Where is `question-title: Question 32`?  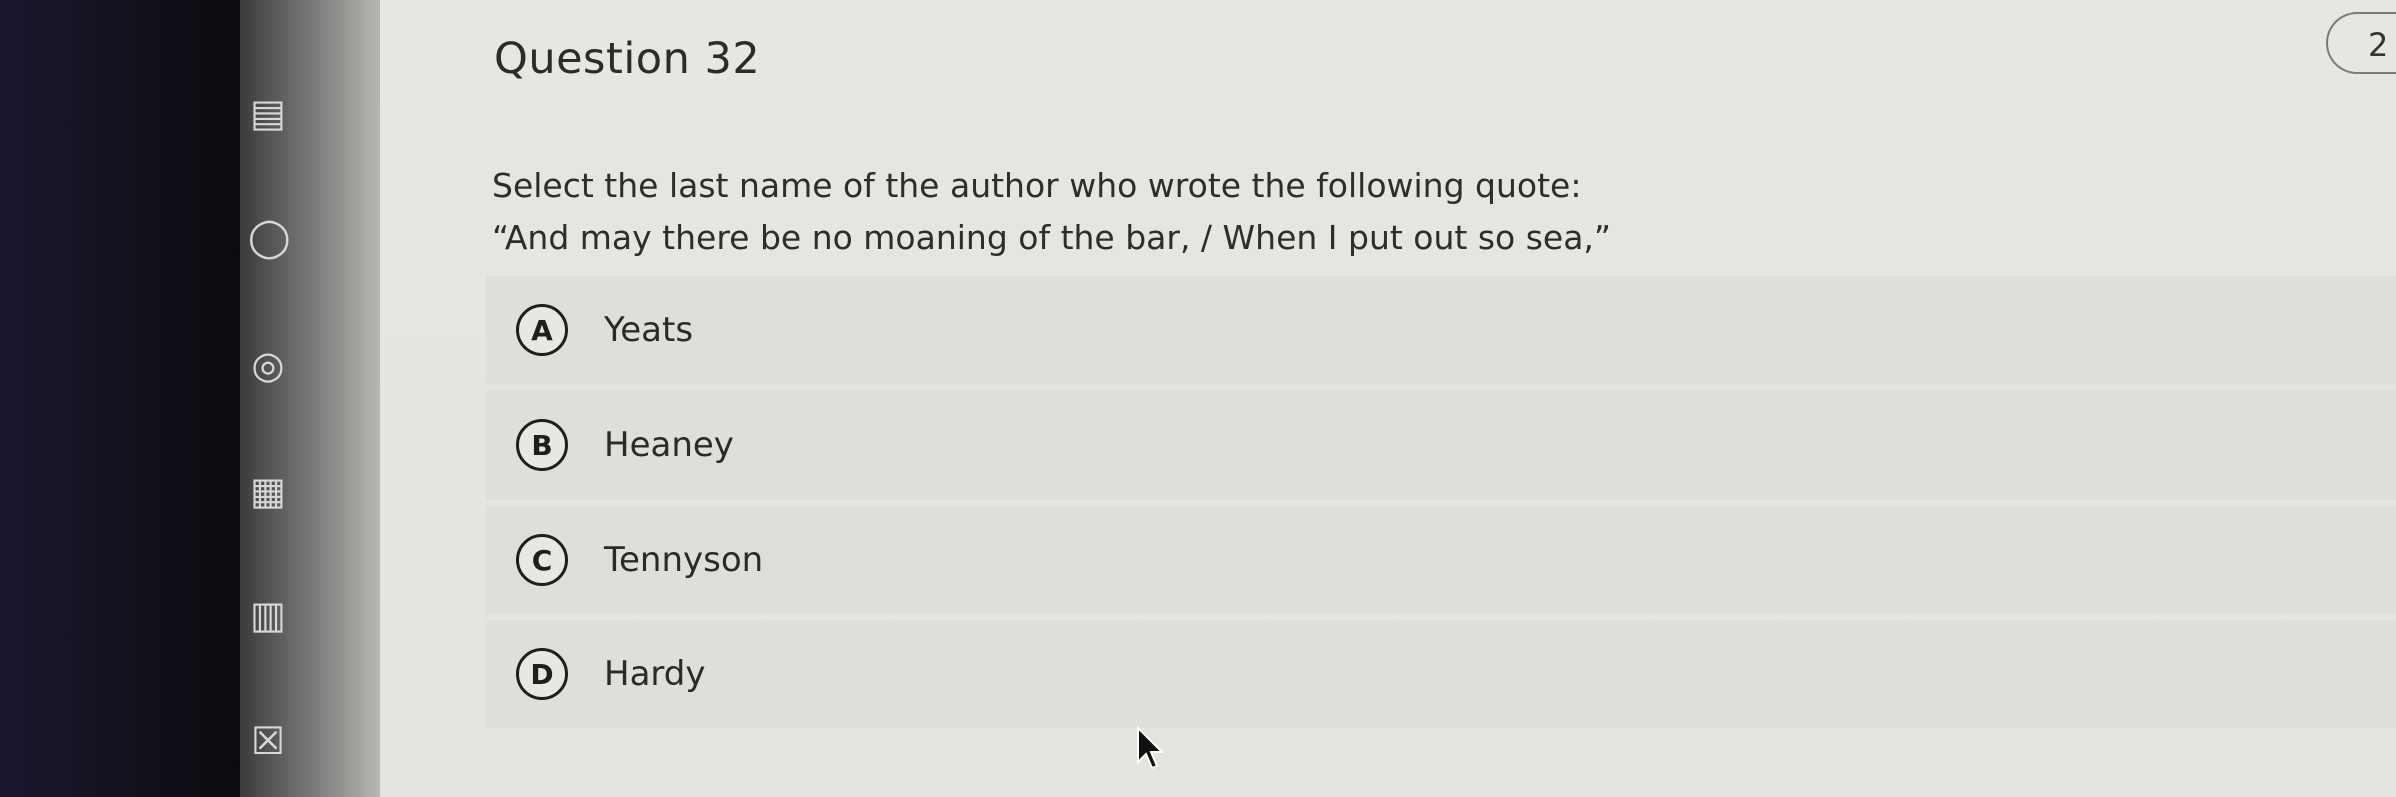 question-title: Question 32 is located at coordinates (627, 59).